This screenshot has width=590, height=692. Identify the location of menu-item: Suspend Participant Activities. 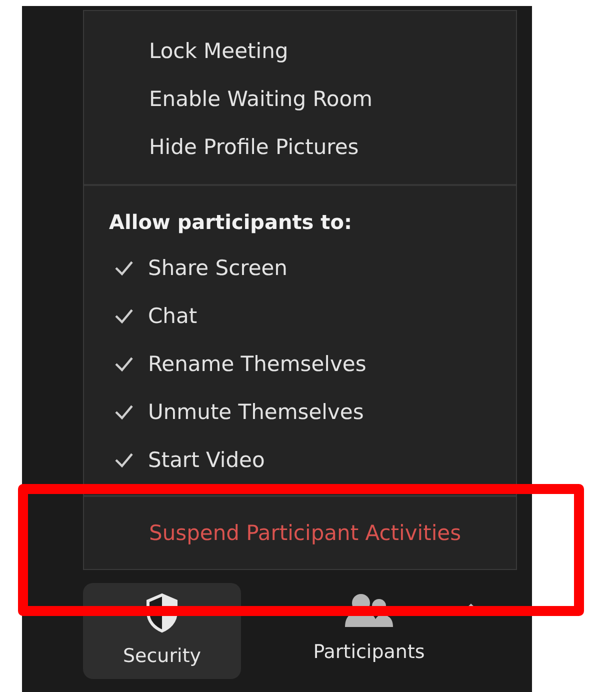
(300, 533).